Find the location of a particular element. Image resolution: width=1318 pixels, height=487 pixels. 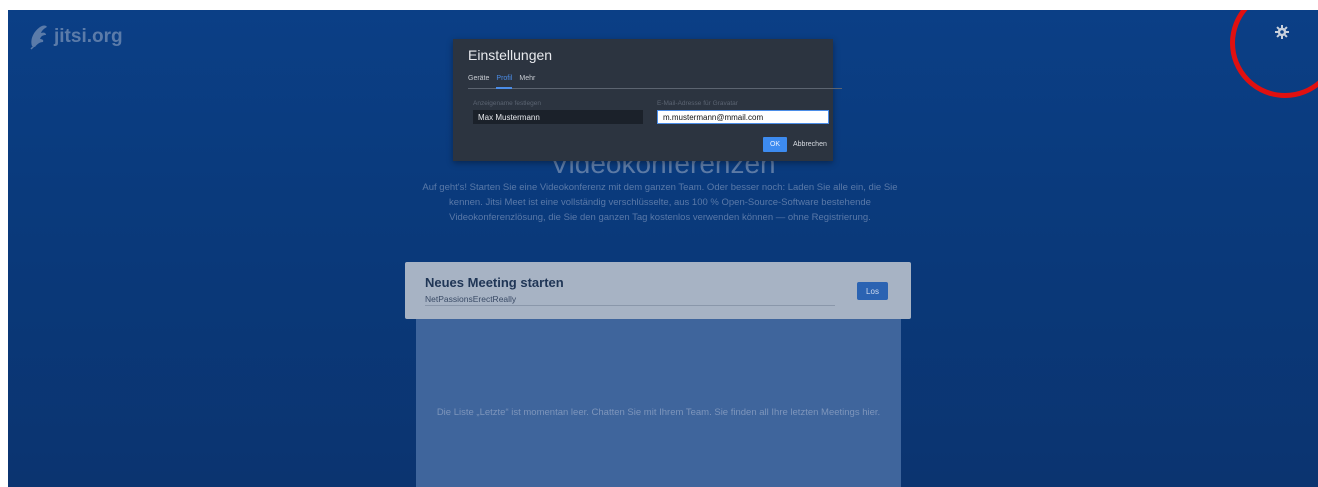

email-input is located at coordinates (743, 117).